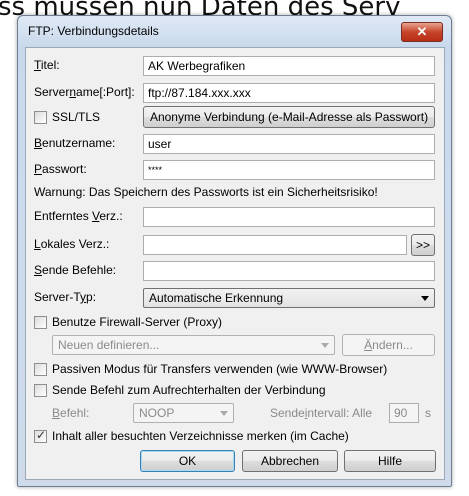 This screenshot has height=496, width=469. Describe the element at coordinates (321, 413) in the screenshot. I see `interval-label: Sendeintervall: Alle` at that location.